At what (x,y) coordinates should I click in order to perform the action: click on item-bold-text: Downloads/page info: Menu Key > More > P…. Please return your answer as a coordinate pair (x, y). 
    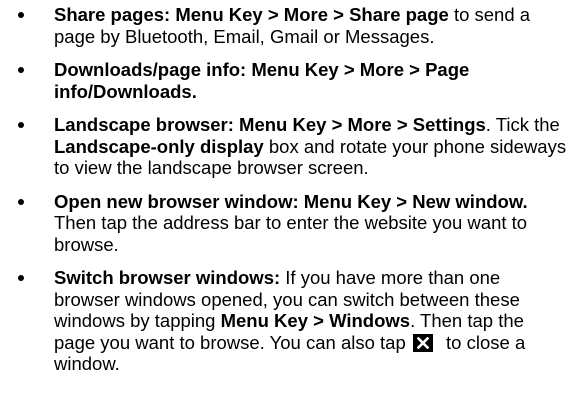
    Looking at the image, I should click on (262, 80).